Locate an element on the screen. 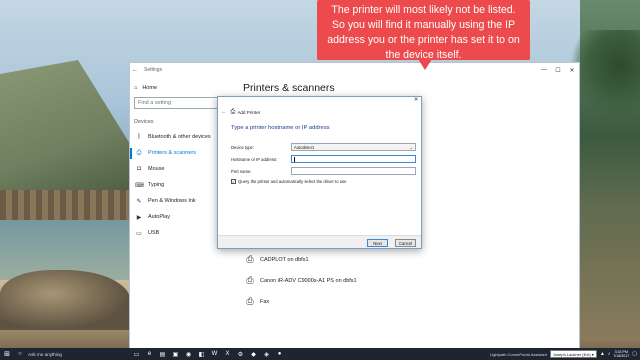  maximize-button: ☐ is located at coordinates (558, 70).